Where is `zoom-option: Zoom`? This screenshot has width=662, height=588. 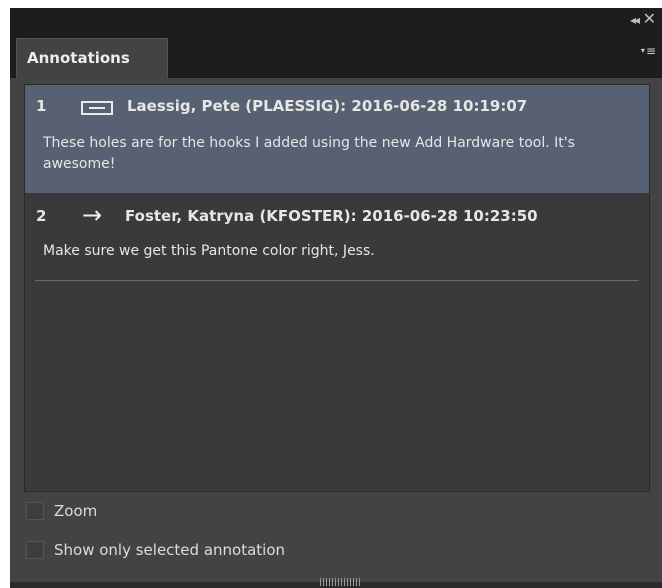 zoom-option: Zoom is located at coordinates (61, 511).